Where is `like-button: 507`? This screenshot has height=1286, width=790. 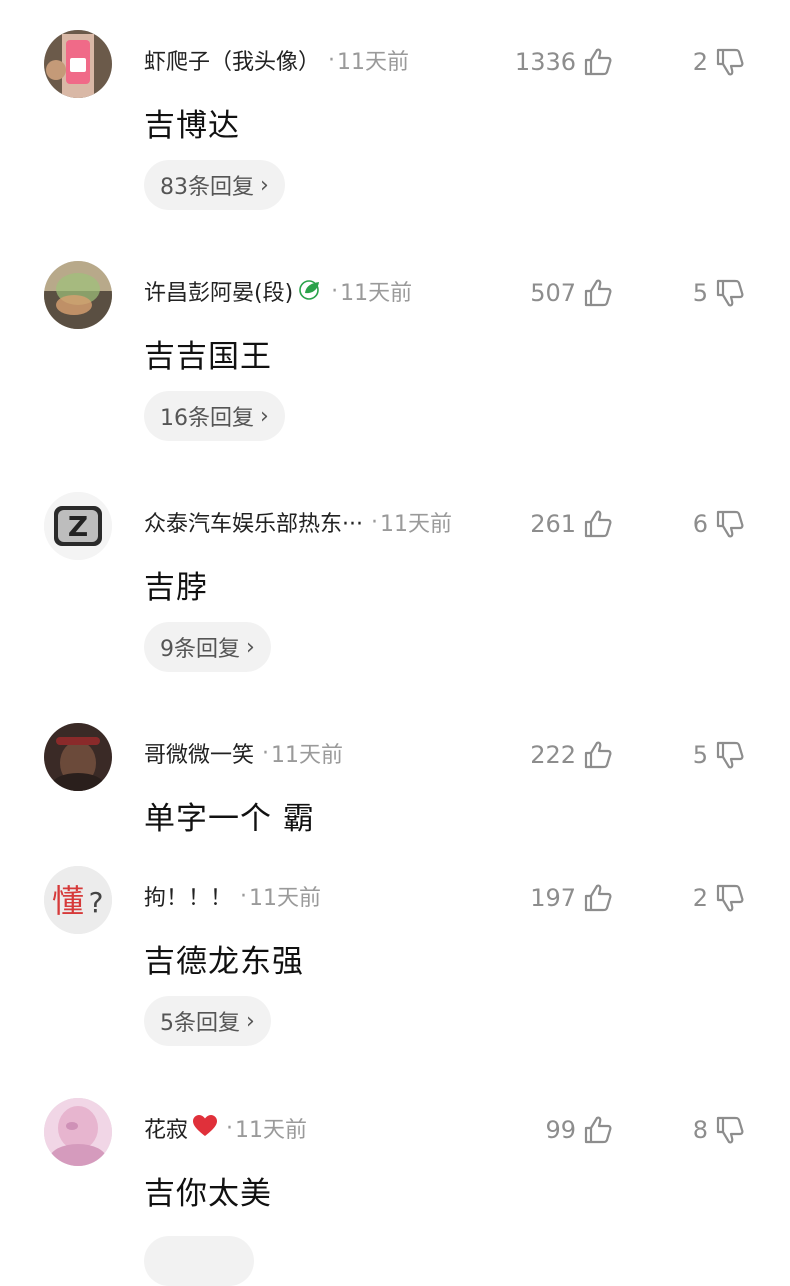 like-button: 507 is located at coordinates (572, 293).